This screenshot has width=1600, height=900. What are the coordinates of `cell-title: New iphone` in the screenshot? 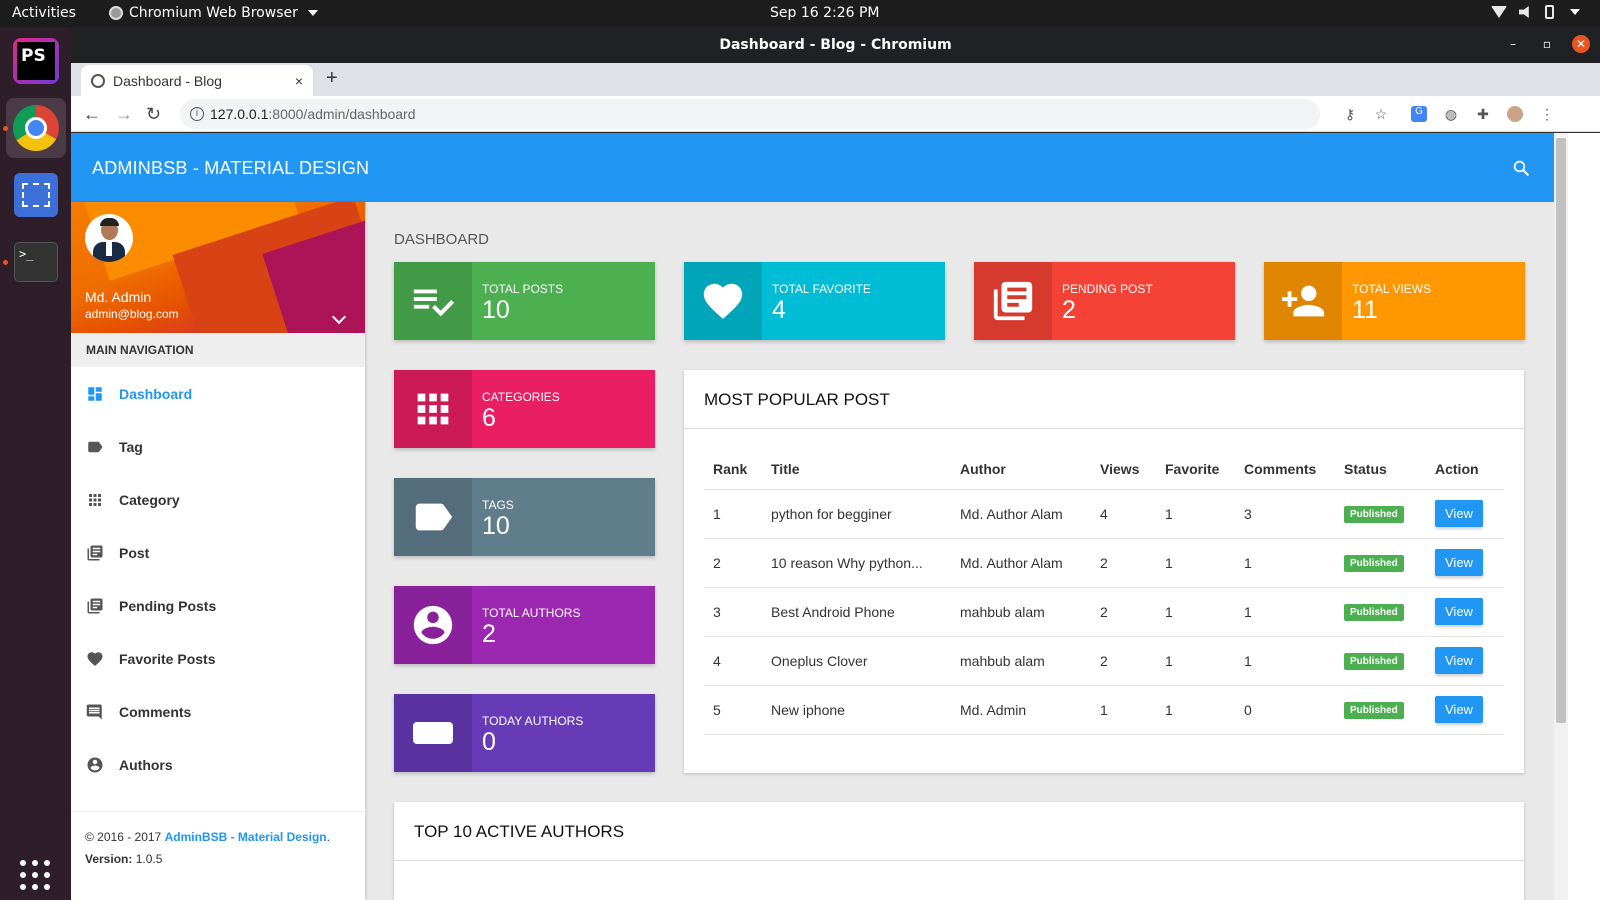 It's located at (856, 710).